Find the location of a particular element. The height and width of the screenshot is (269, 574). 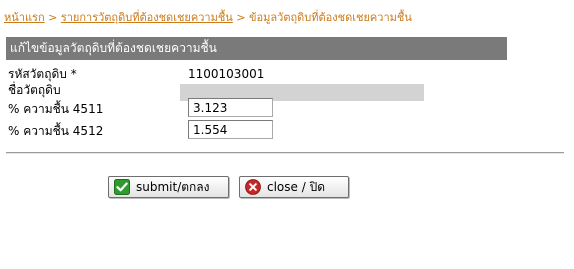

breadcrumb-list-link: รายการวัตถุดิบที่ต้องชดเชยความชื้น is located at coordinates (147, 17).